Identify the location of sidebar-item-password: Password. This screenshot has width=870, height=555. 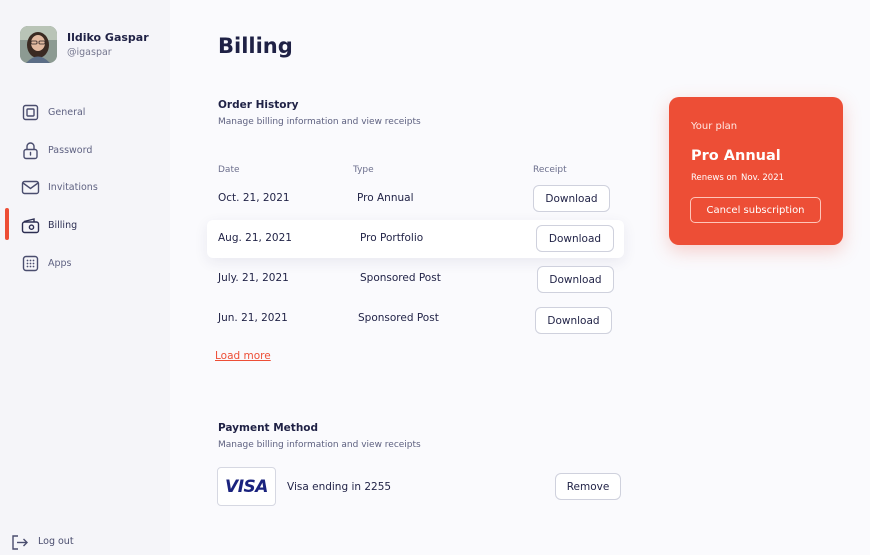
(85, 150).